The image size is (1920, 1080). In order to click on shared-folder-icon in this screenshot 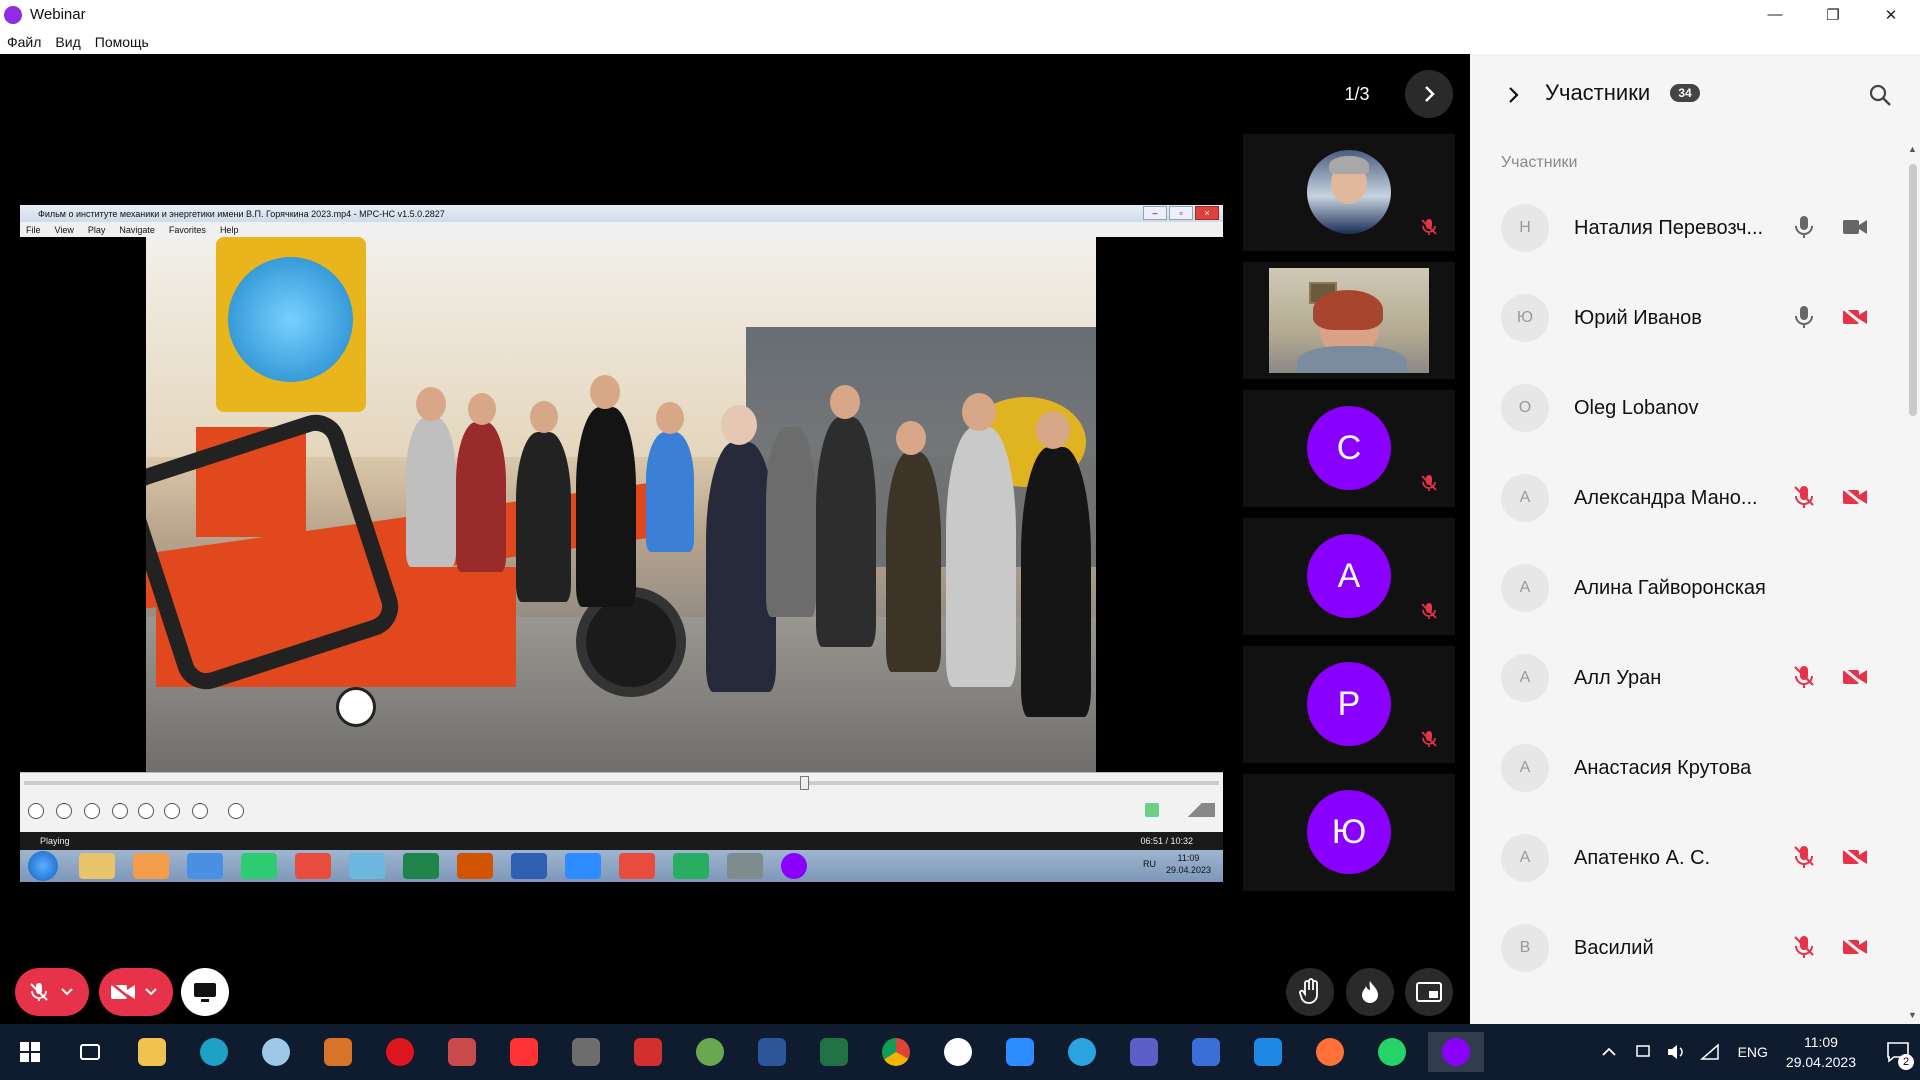, I will do `click(367, 866)`.